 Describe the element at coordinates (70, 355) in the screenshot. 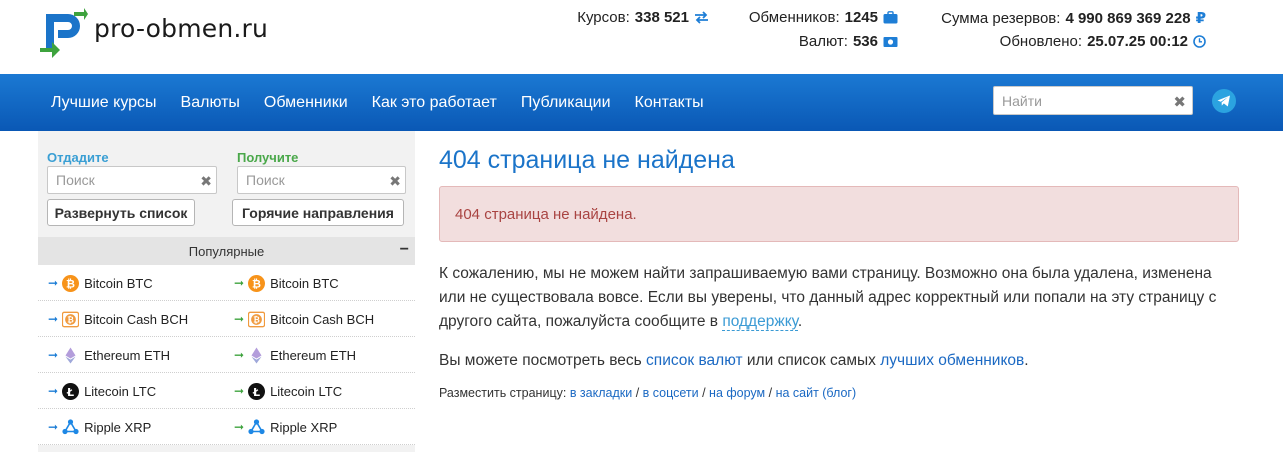

I see `ethereum-icon` at that location.